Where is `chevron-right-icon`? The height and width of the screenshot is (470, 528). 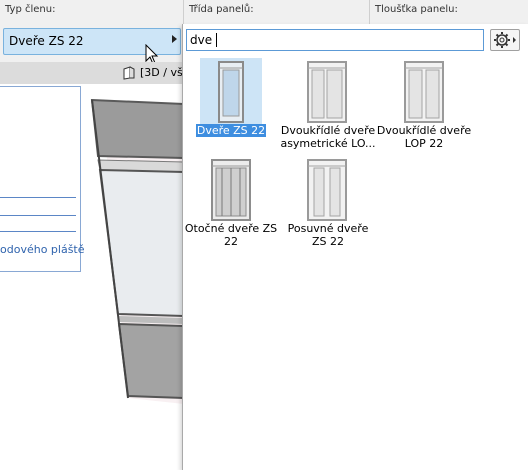
chevron-right-icon is located at coordinates (174, 39).